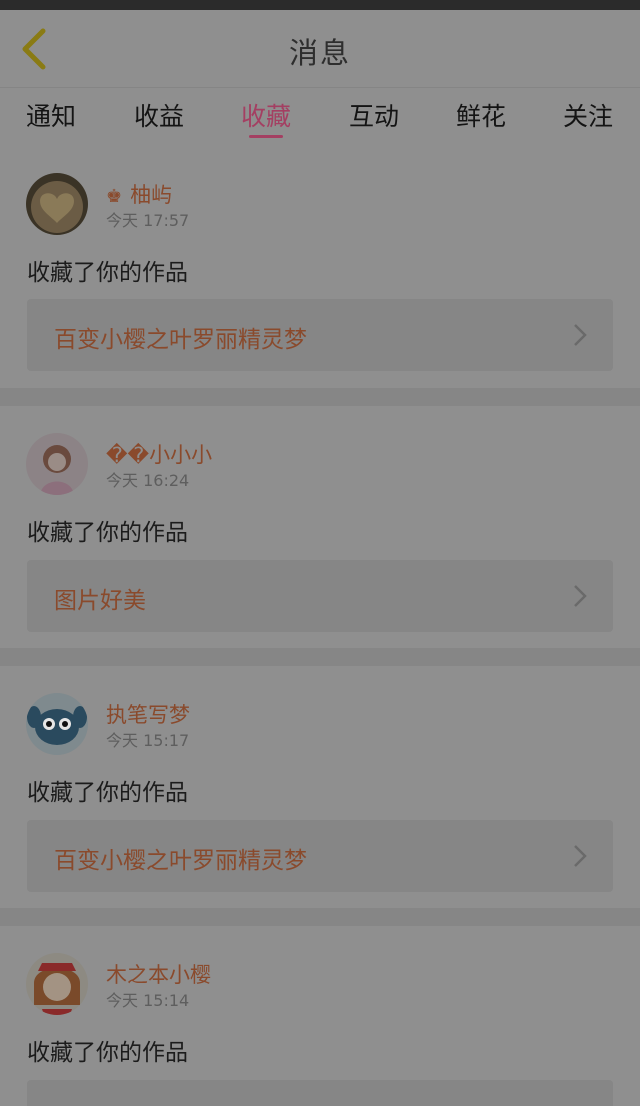 The width and height of the screenshot is (640, 1106). What do you see at coordinates (320, 1093) in the screenshot?
I see `work-link` at bounding box center [320, 1093].